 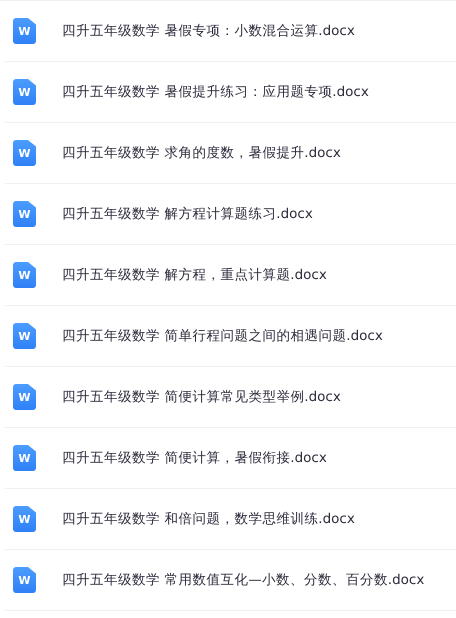 I want to click on file-name: 四升五年级数学 简单行程问题之间的相遇问题.docx, so click(x=222, y=336).